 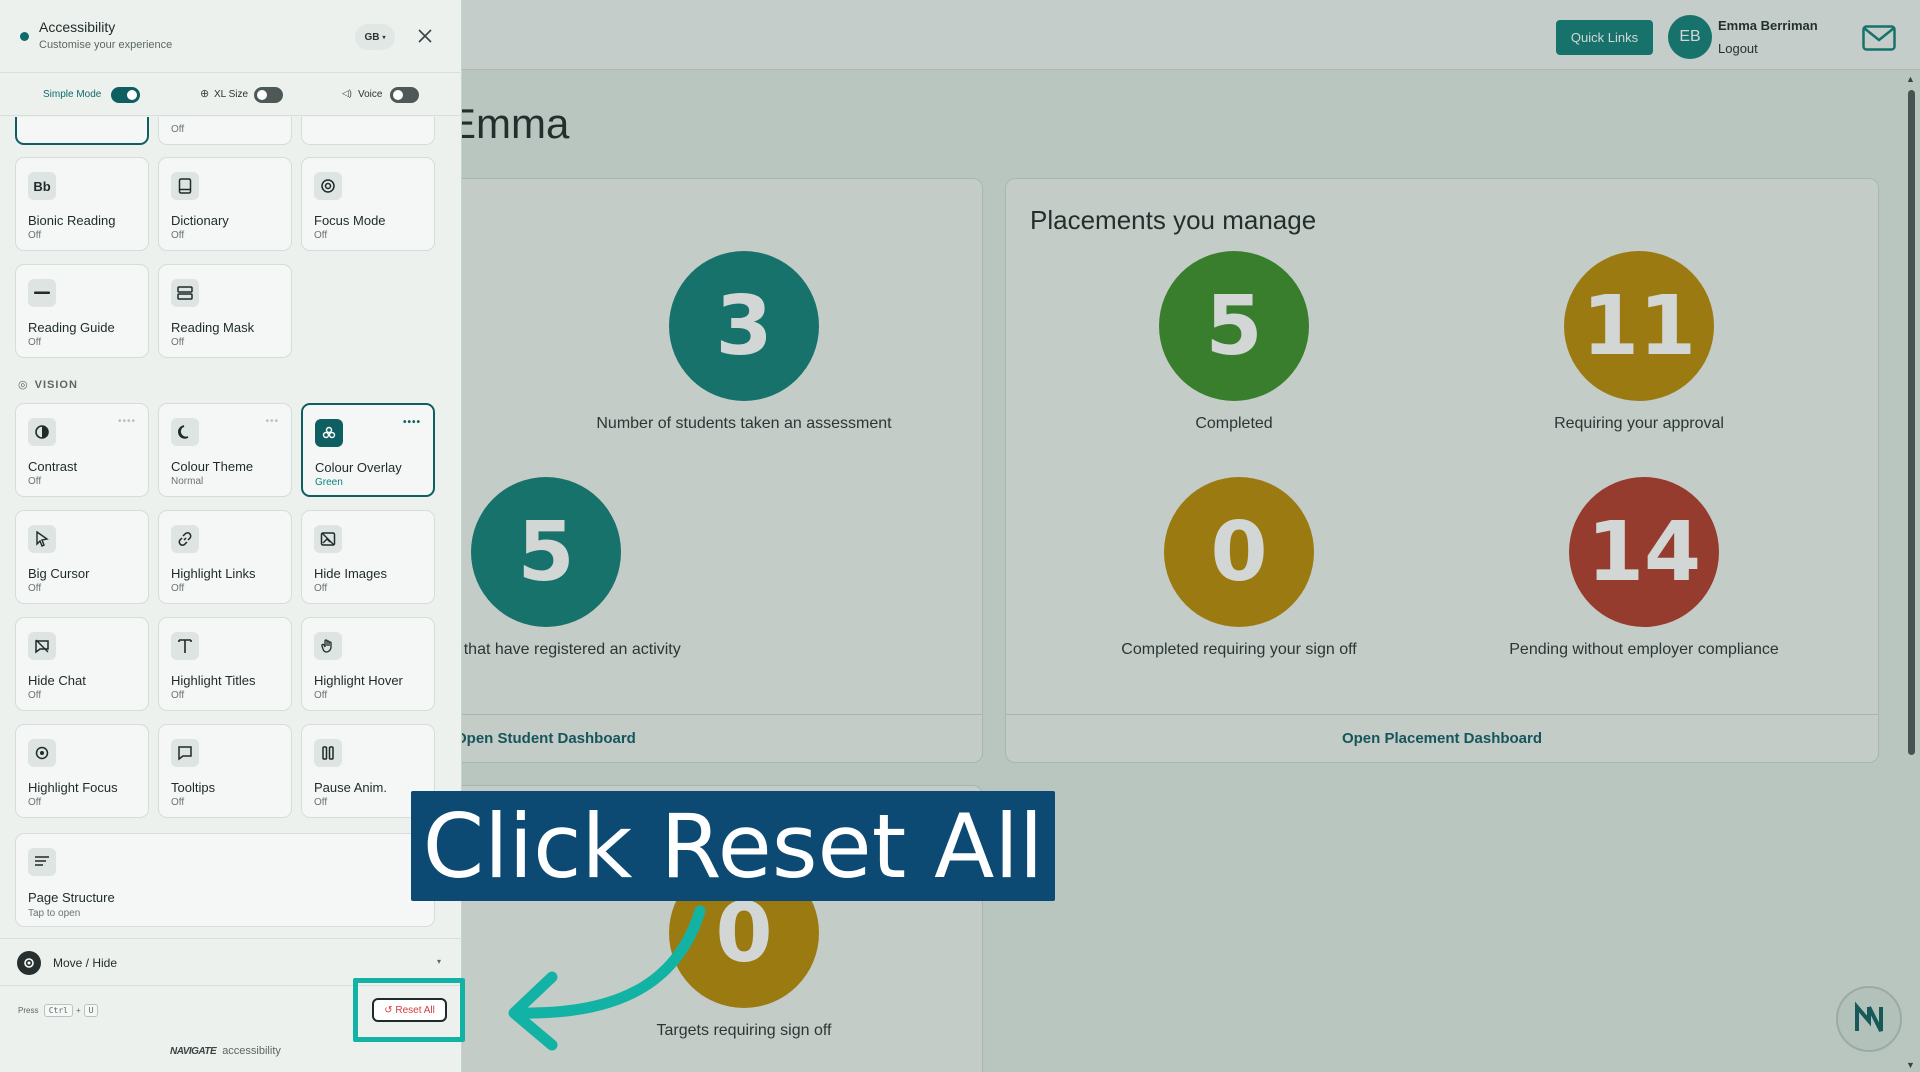 What do you see at coordinates (54, 913) in the screenshot?
I see `tile-state: Tap to open` at bounding box center [54, 913].